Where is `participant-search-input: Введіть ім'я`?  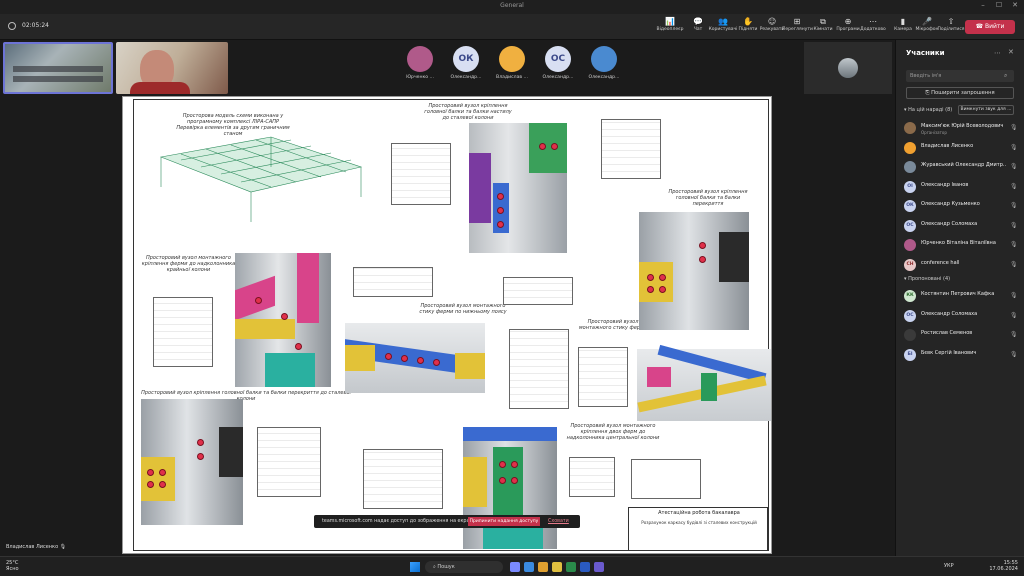 participant-search-input: Введіть ім'я is located at coordinates (960, 76).